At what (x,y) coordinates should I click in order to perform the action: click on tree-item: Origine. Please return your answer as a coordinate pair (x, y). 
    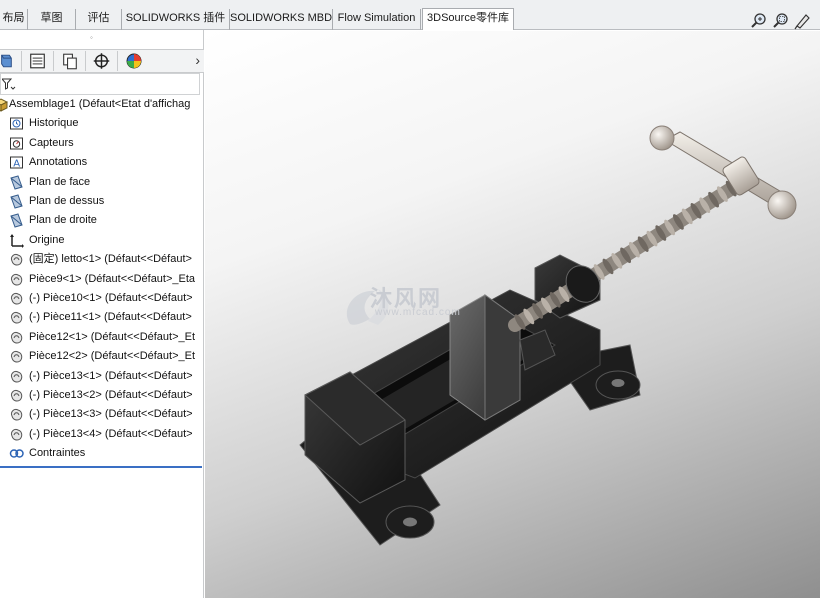
    Looking at the image, I should click on (102, 240).